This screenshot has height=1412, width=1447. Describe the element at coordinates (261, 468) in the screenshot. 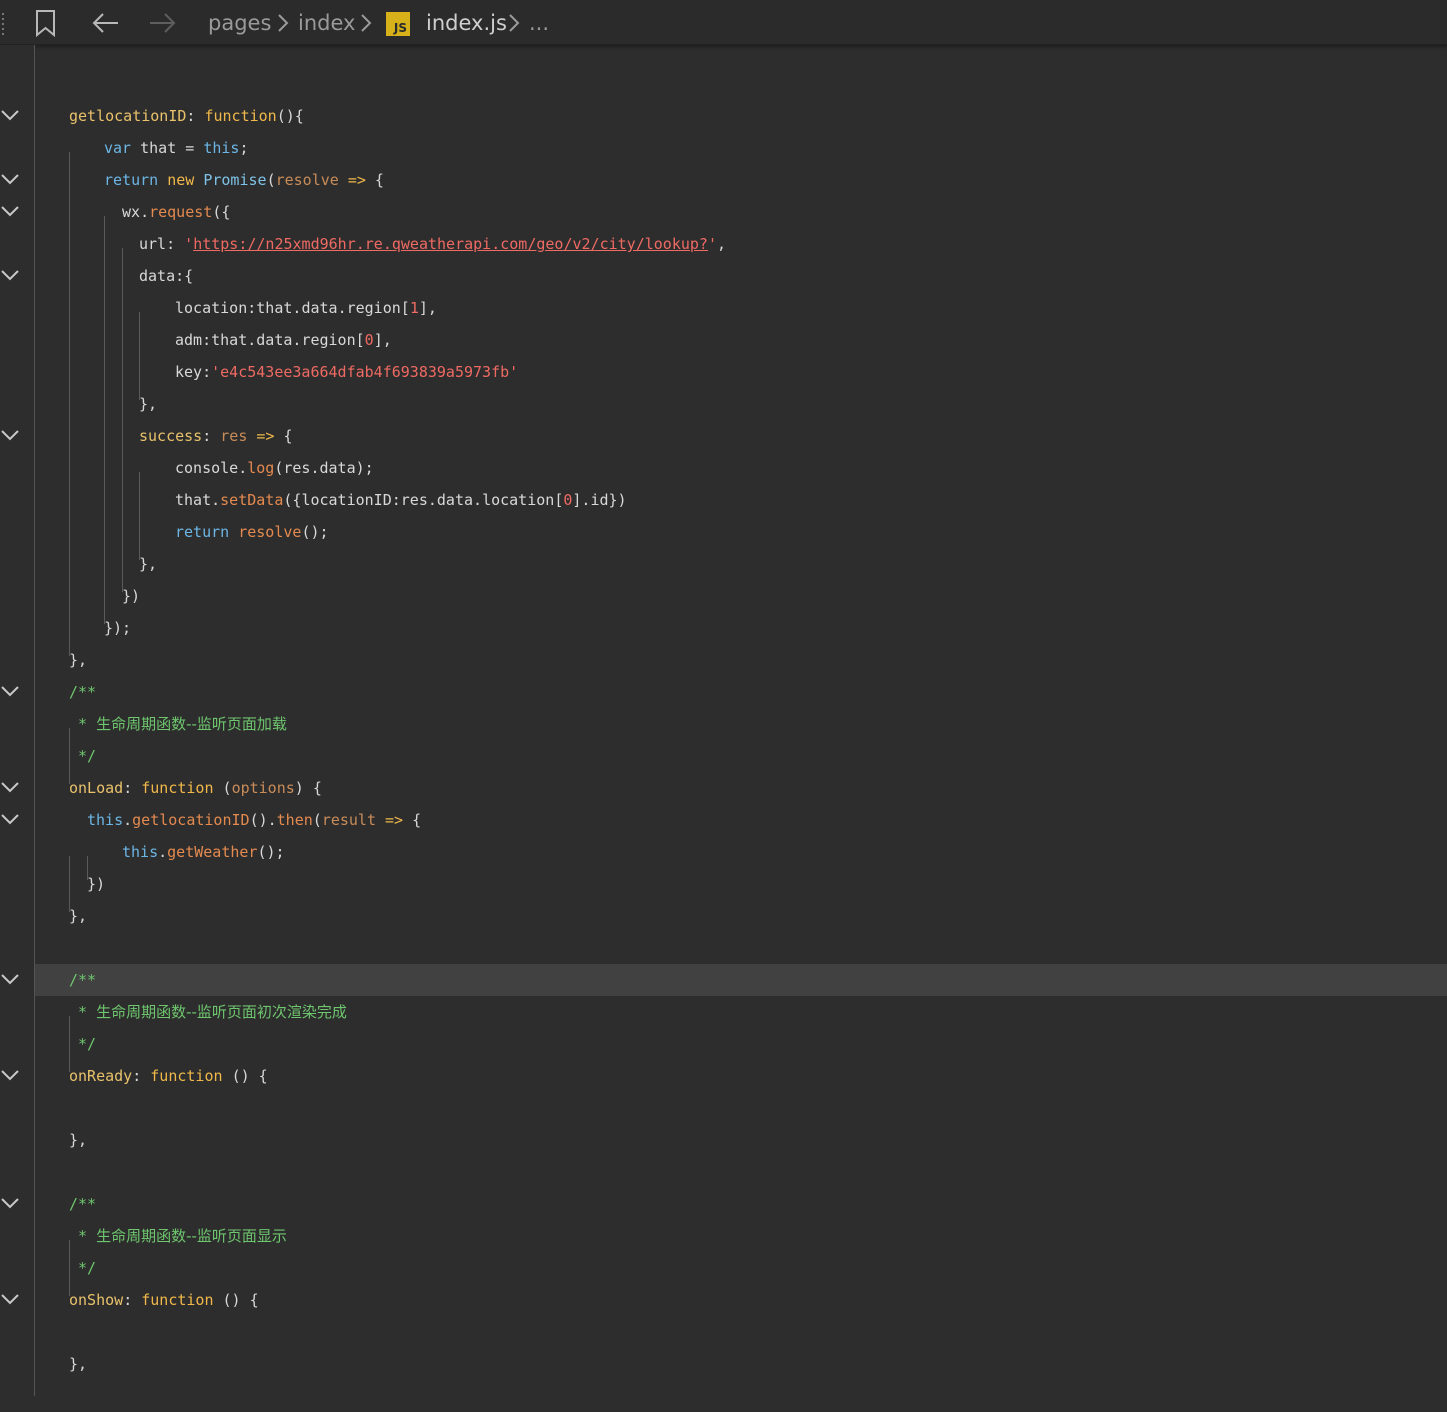

I see `code-token: log` at that location.